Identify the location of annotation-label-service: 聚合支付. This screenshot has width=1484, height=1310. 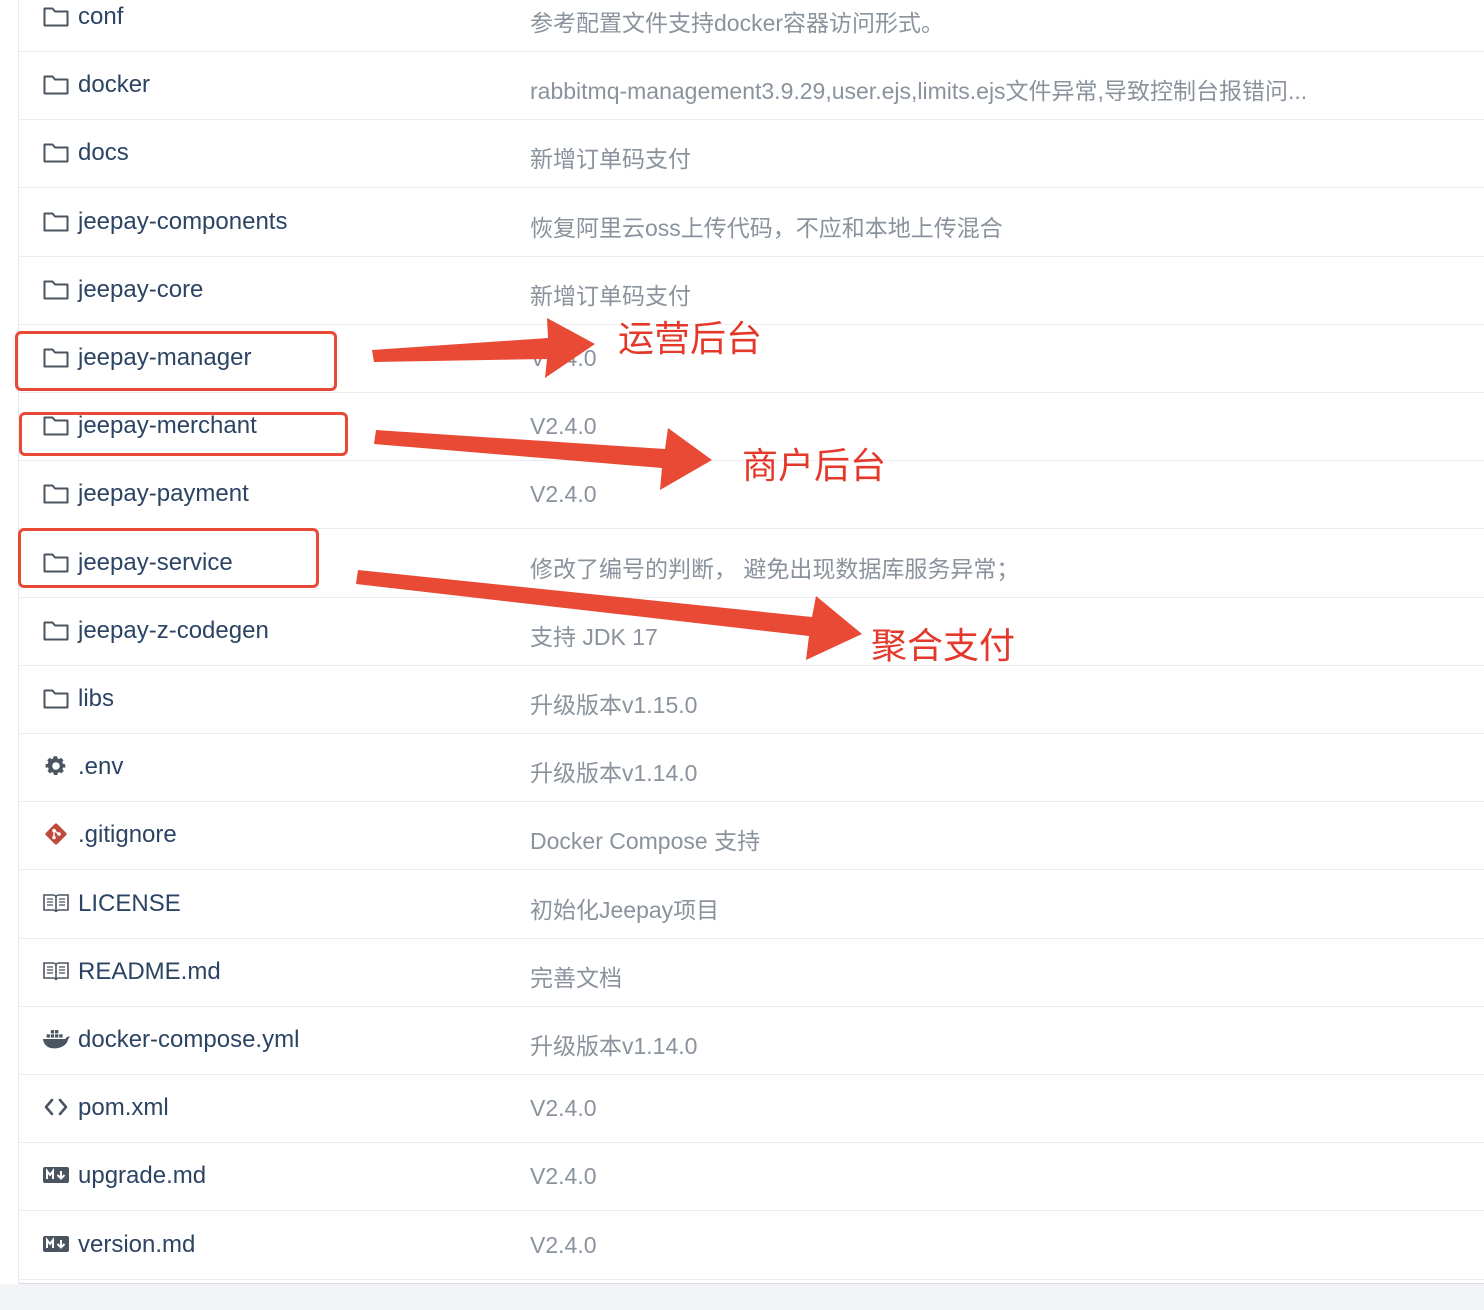
(943, 646).